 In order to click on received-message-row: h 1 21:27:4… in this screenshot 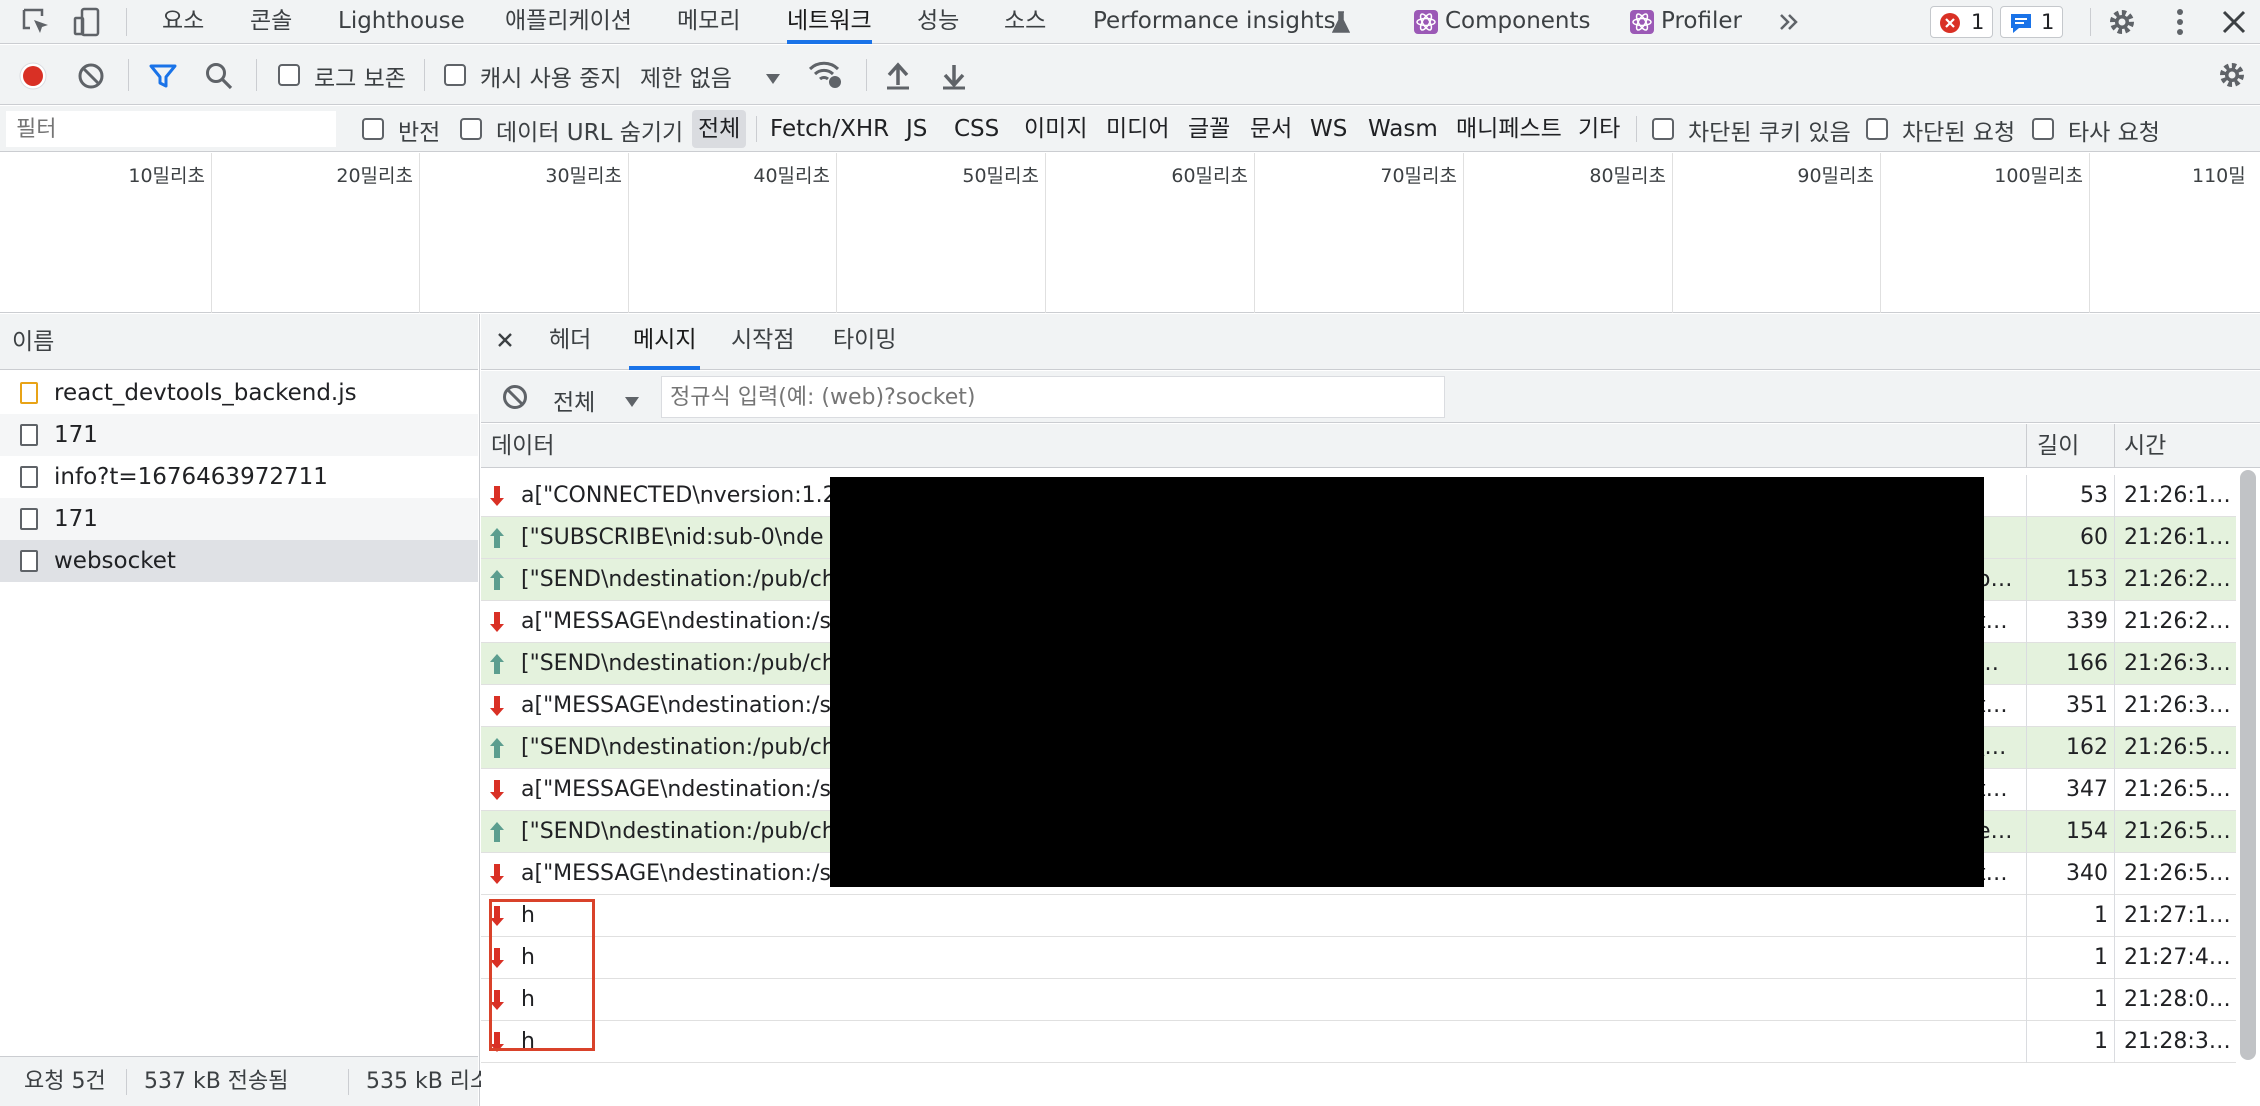, I will do `click(1358, 958)`.